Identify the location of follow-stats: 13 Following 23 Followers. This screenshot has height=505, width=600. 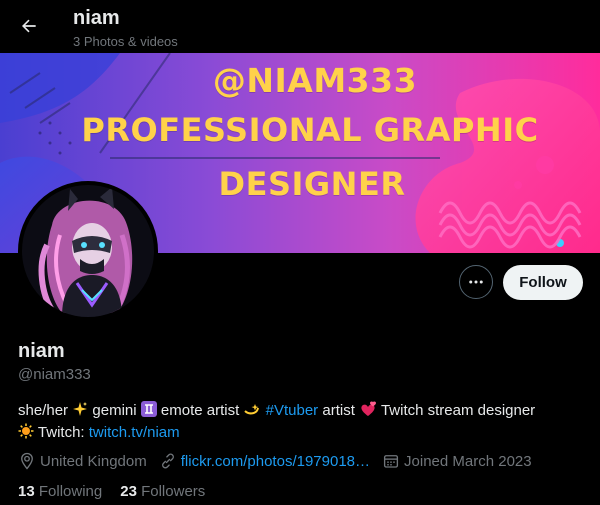
(120, 491).